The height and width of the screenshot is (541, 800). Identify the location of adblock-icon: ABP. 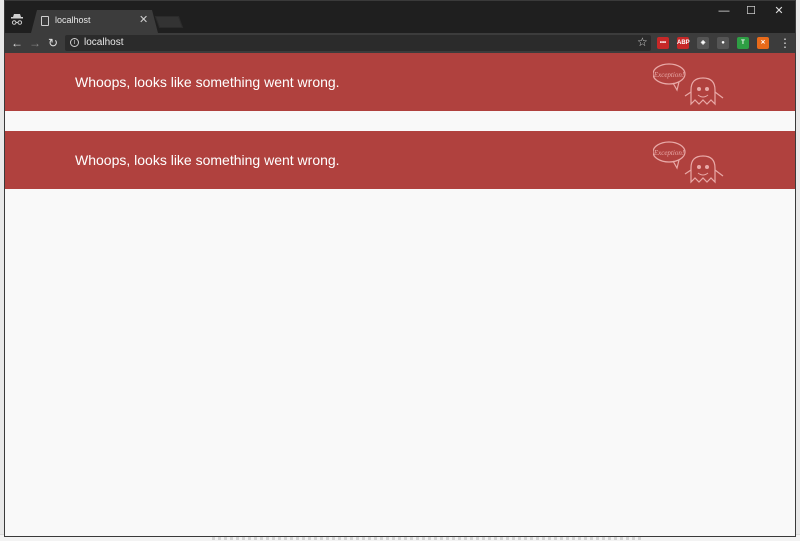
(683, 43).